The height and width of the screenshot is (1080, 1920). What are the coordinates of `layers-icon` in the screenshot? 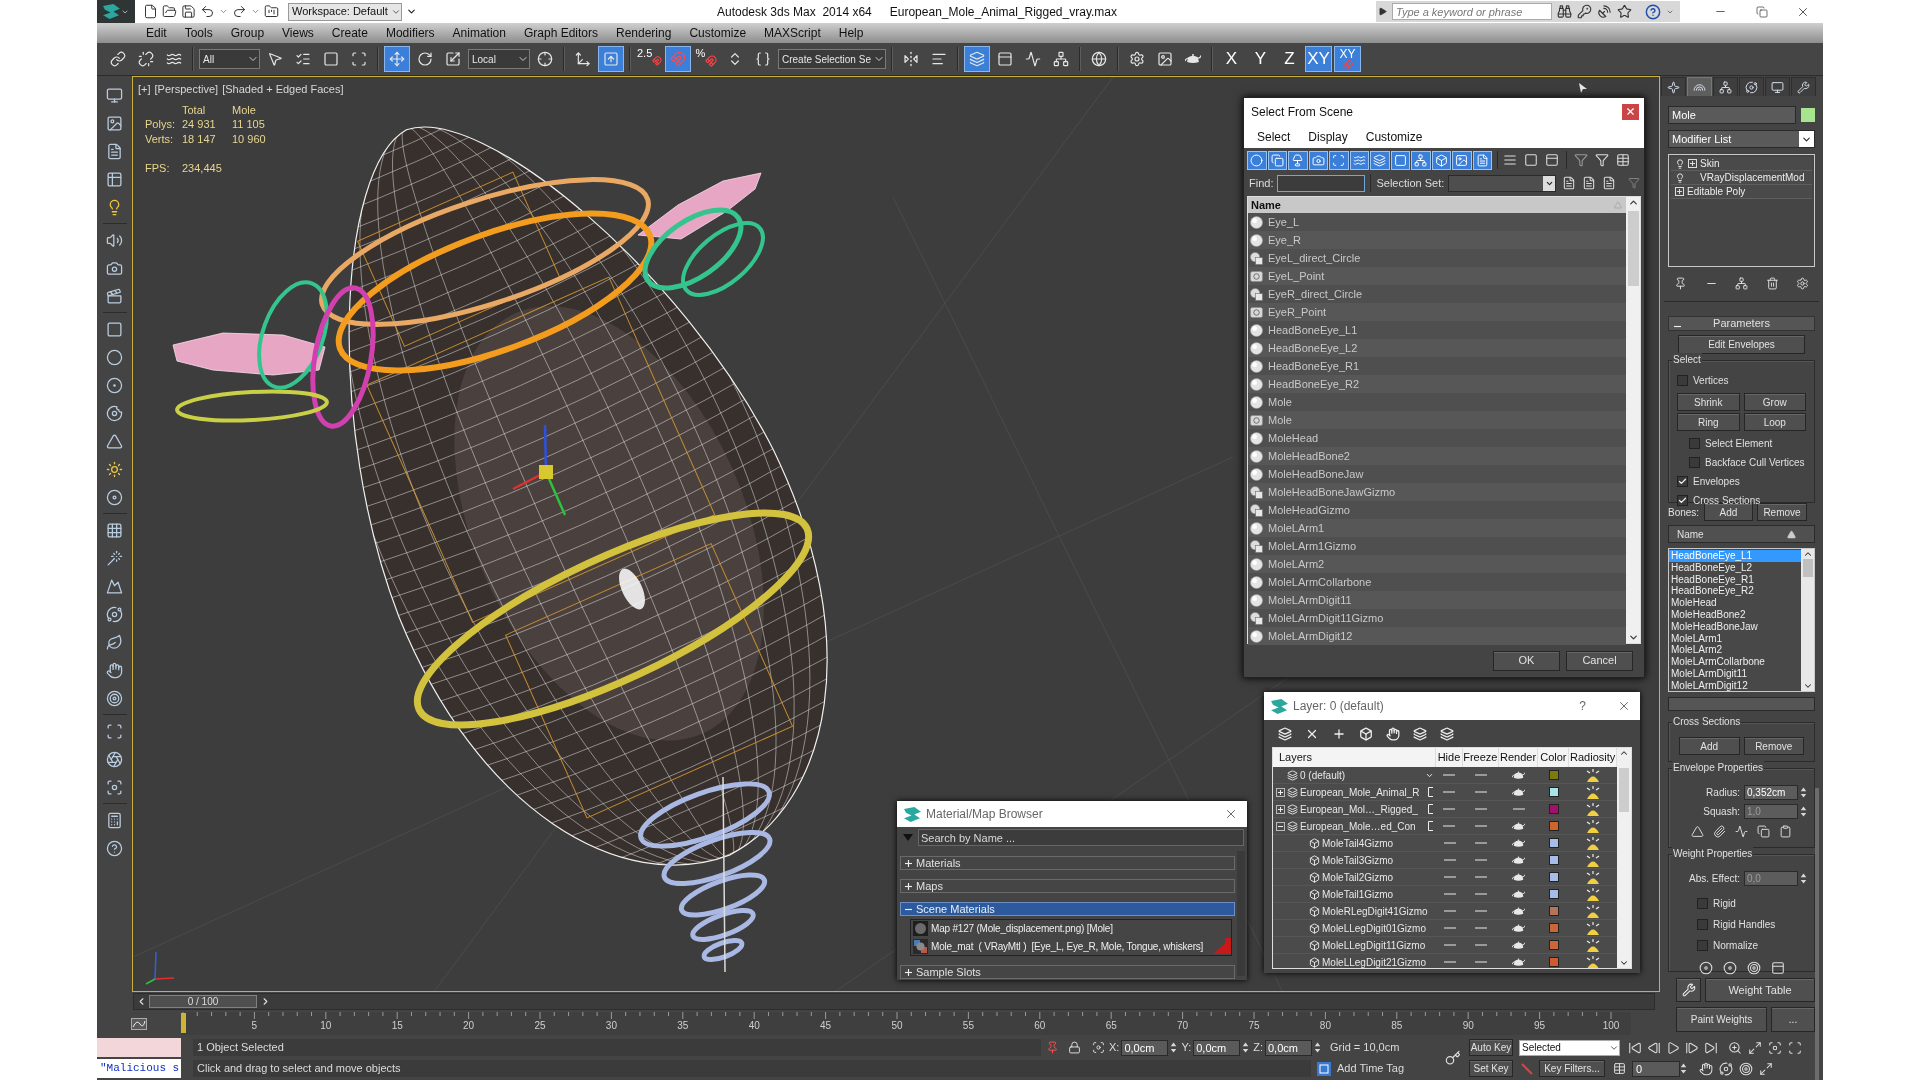 It's located at (1420, 733).